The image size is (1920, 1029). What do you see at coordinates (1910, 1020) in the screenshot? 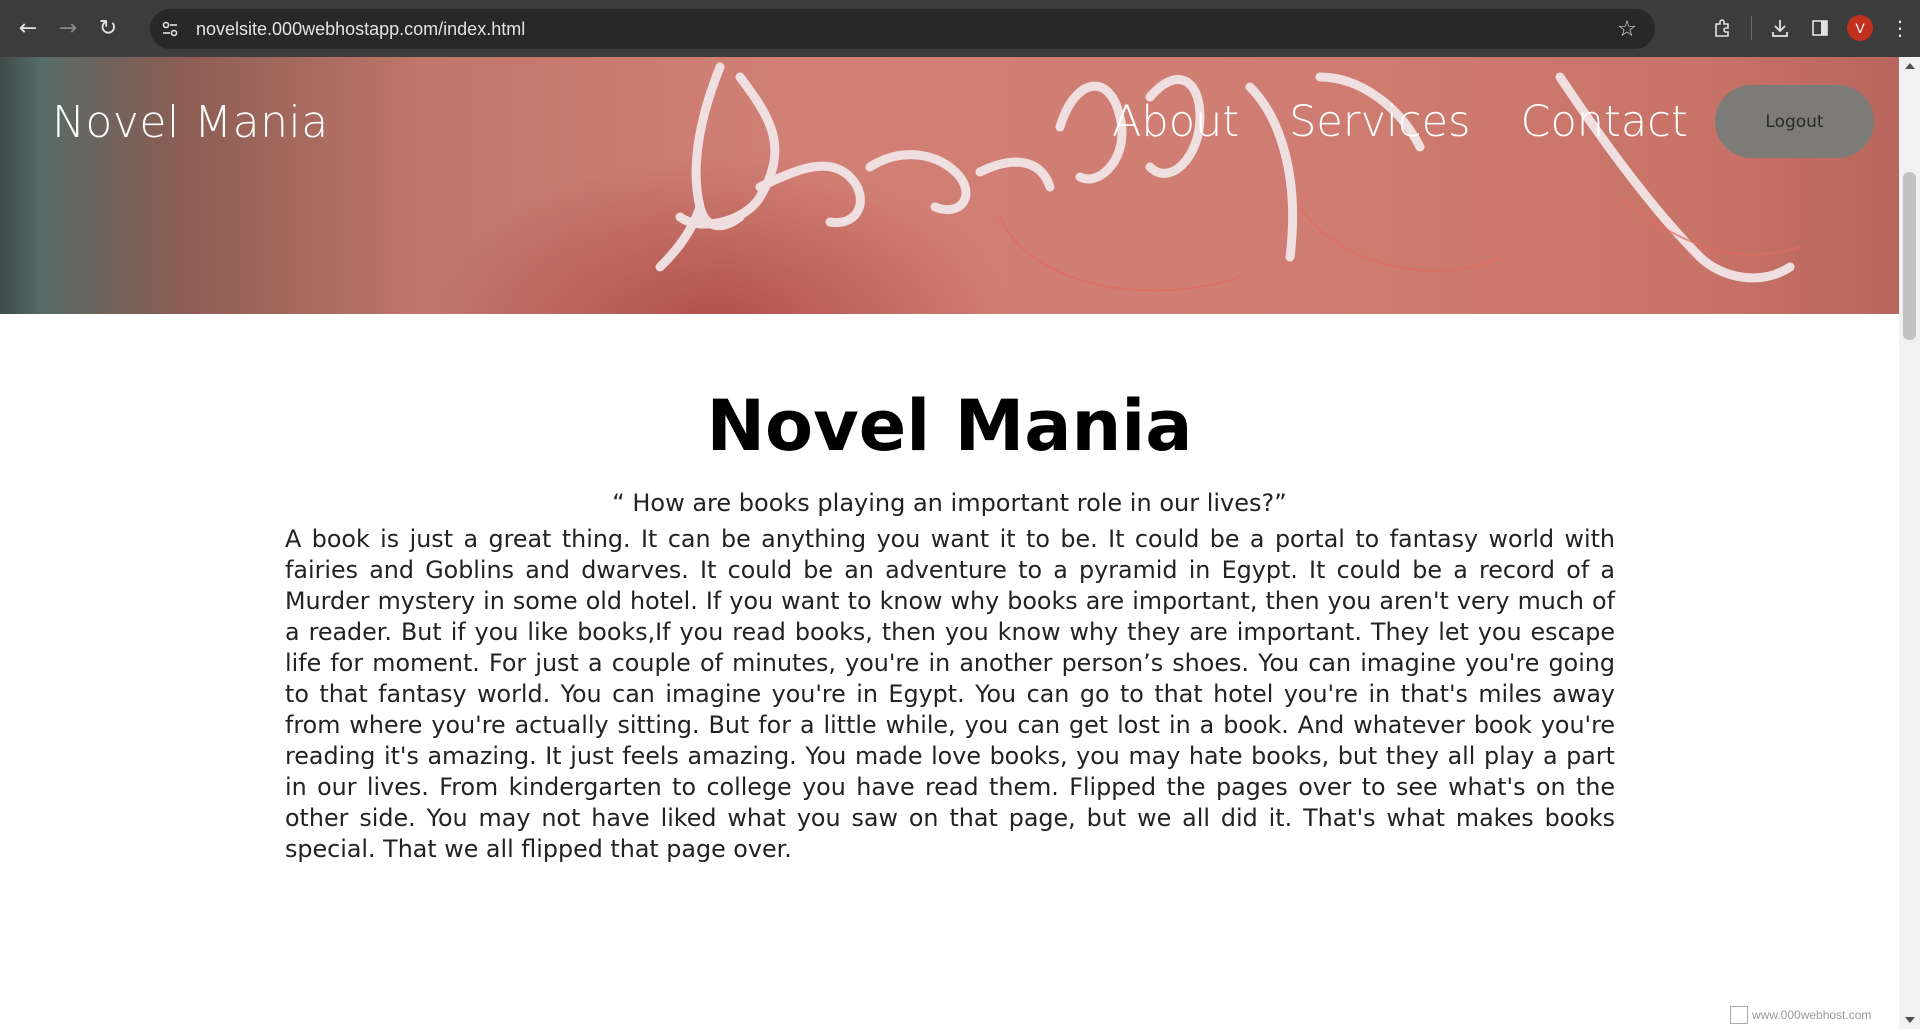
I see `scroll-down-arrow-icon` at bounding box center [1910, 1020].